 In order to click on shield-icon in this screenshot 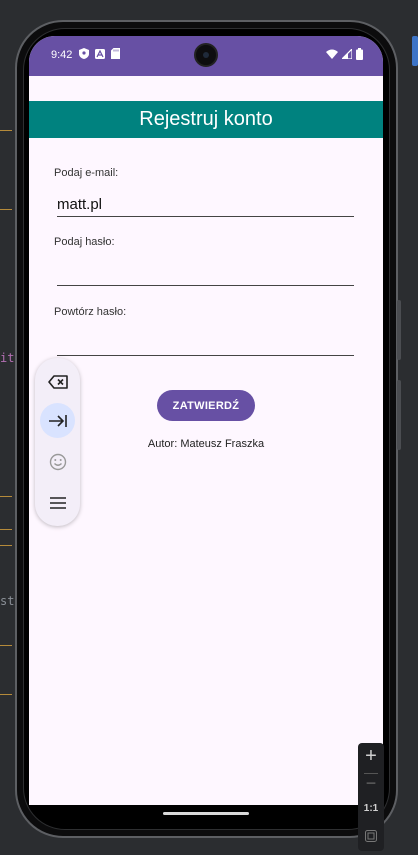, I will do `click(84, 53)`.